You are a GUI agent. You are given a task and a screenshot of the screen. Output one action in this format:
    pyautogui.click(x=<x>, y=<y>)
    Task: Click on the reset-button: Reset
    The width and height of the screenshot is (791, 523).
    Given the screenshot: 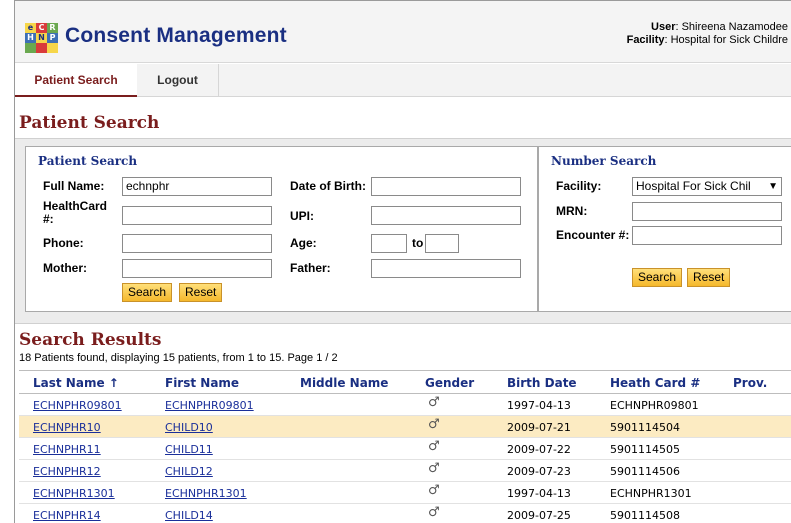 What is the action you would take?
    pyautogui.click(x=201, y=292)
    